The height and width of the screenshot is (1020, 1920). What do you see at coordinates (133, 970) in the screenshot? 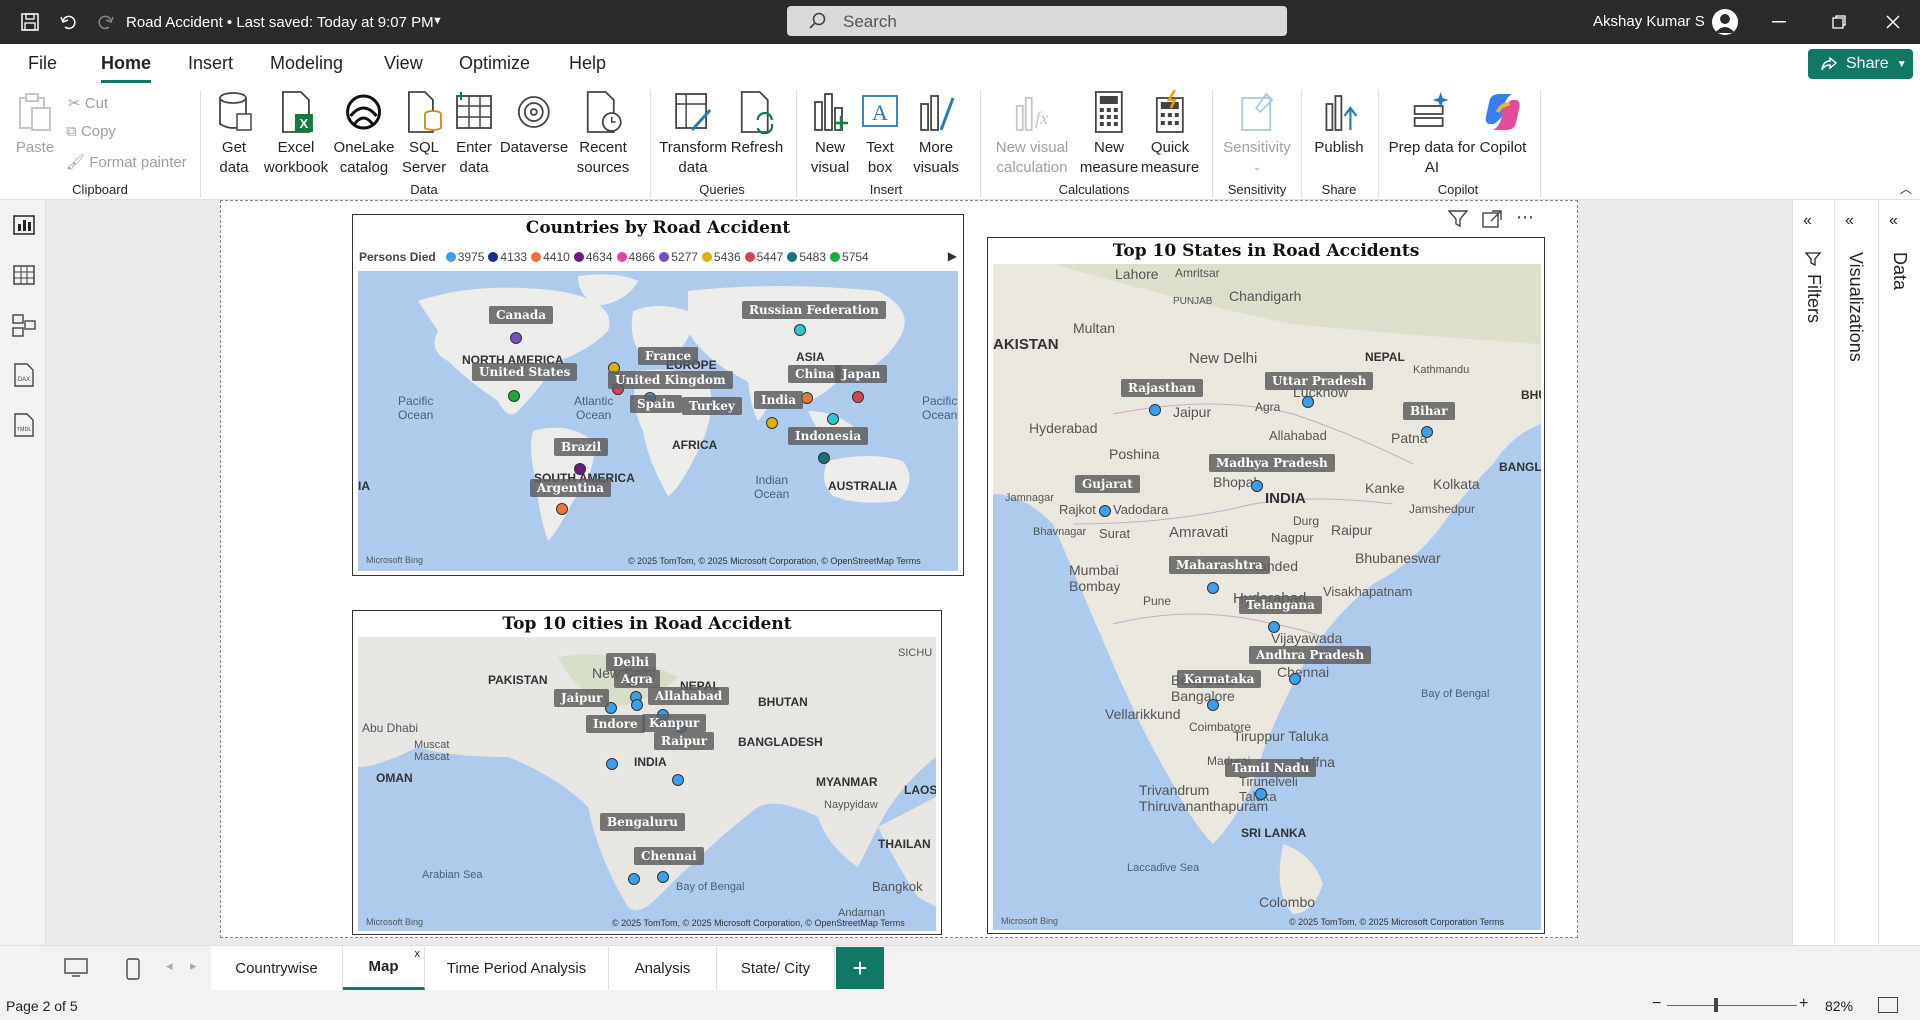
I see `mobile-layout-icon` at bounding box center [133, 970].